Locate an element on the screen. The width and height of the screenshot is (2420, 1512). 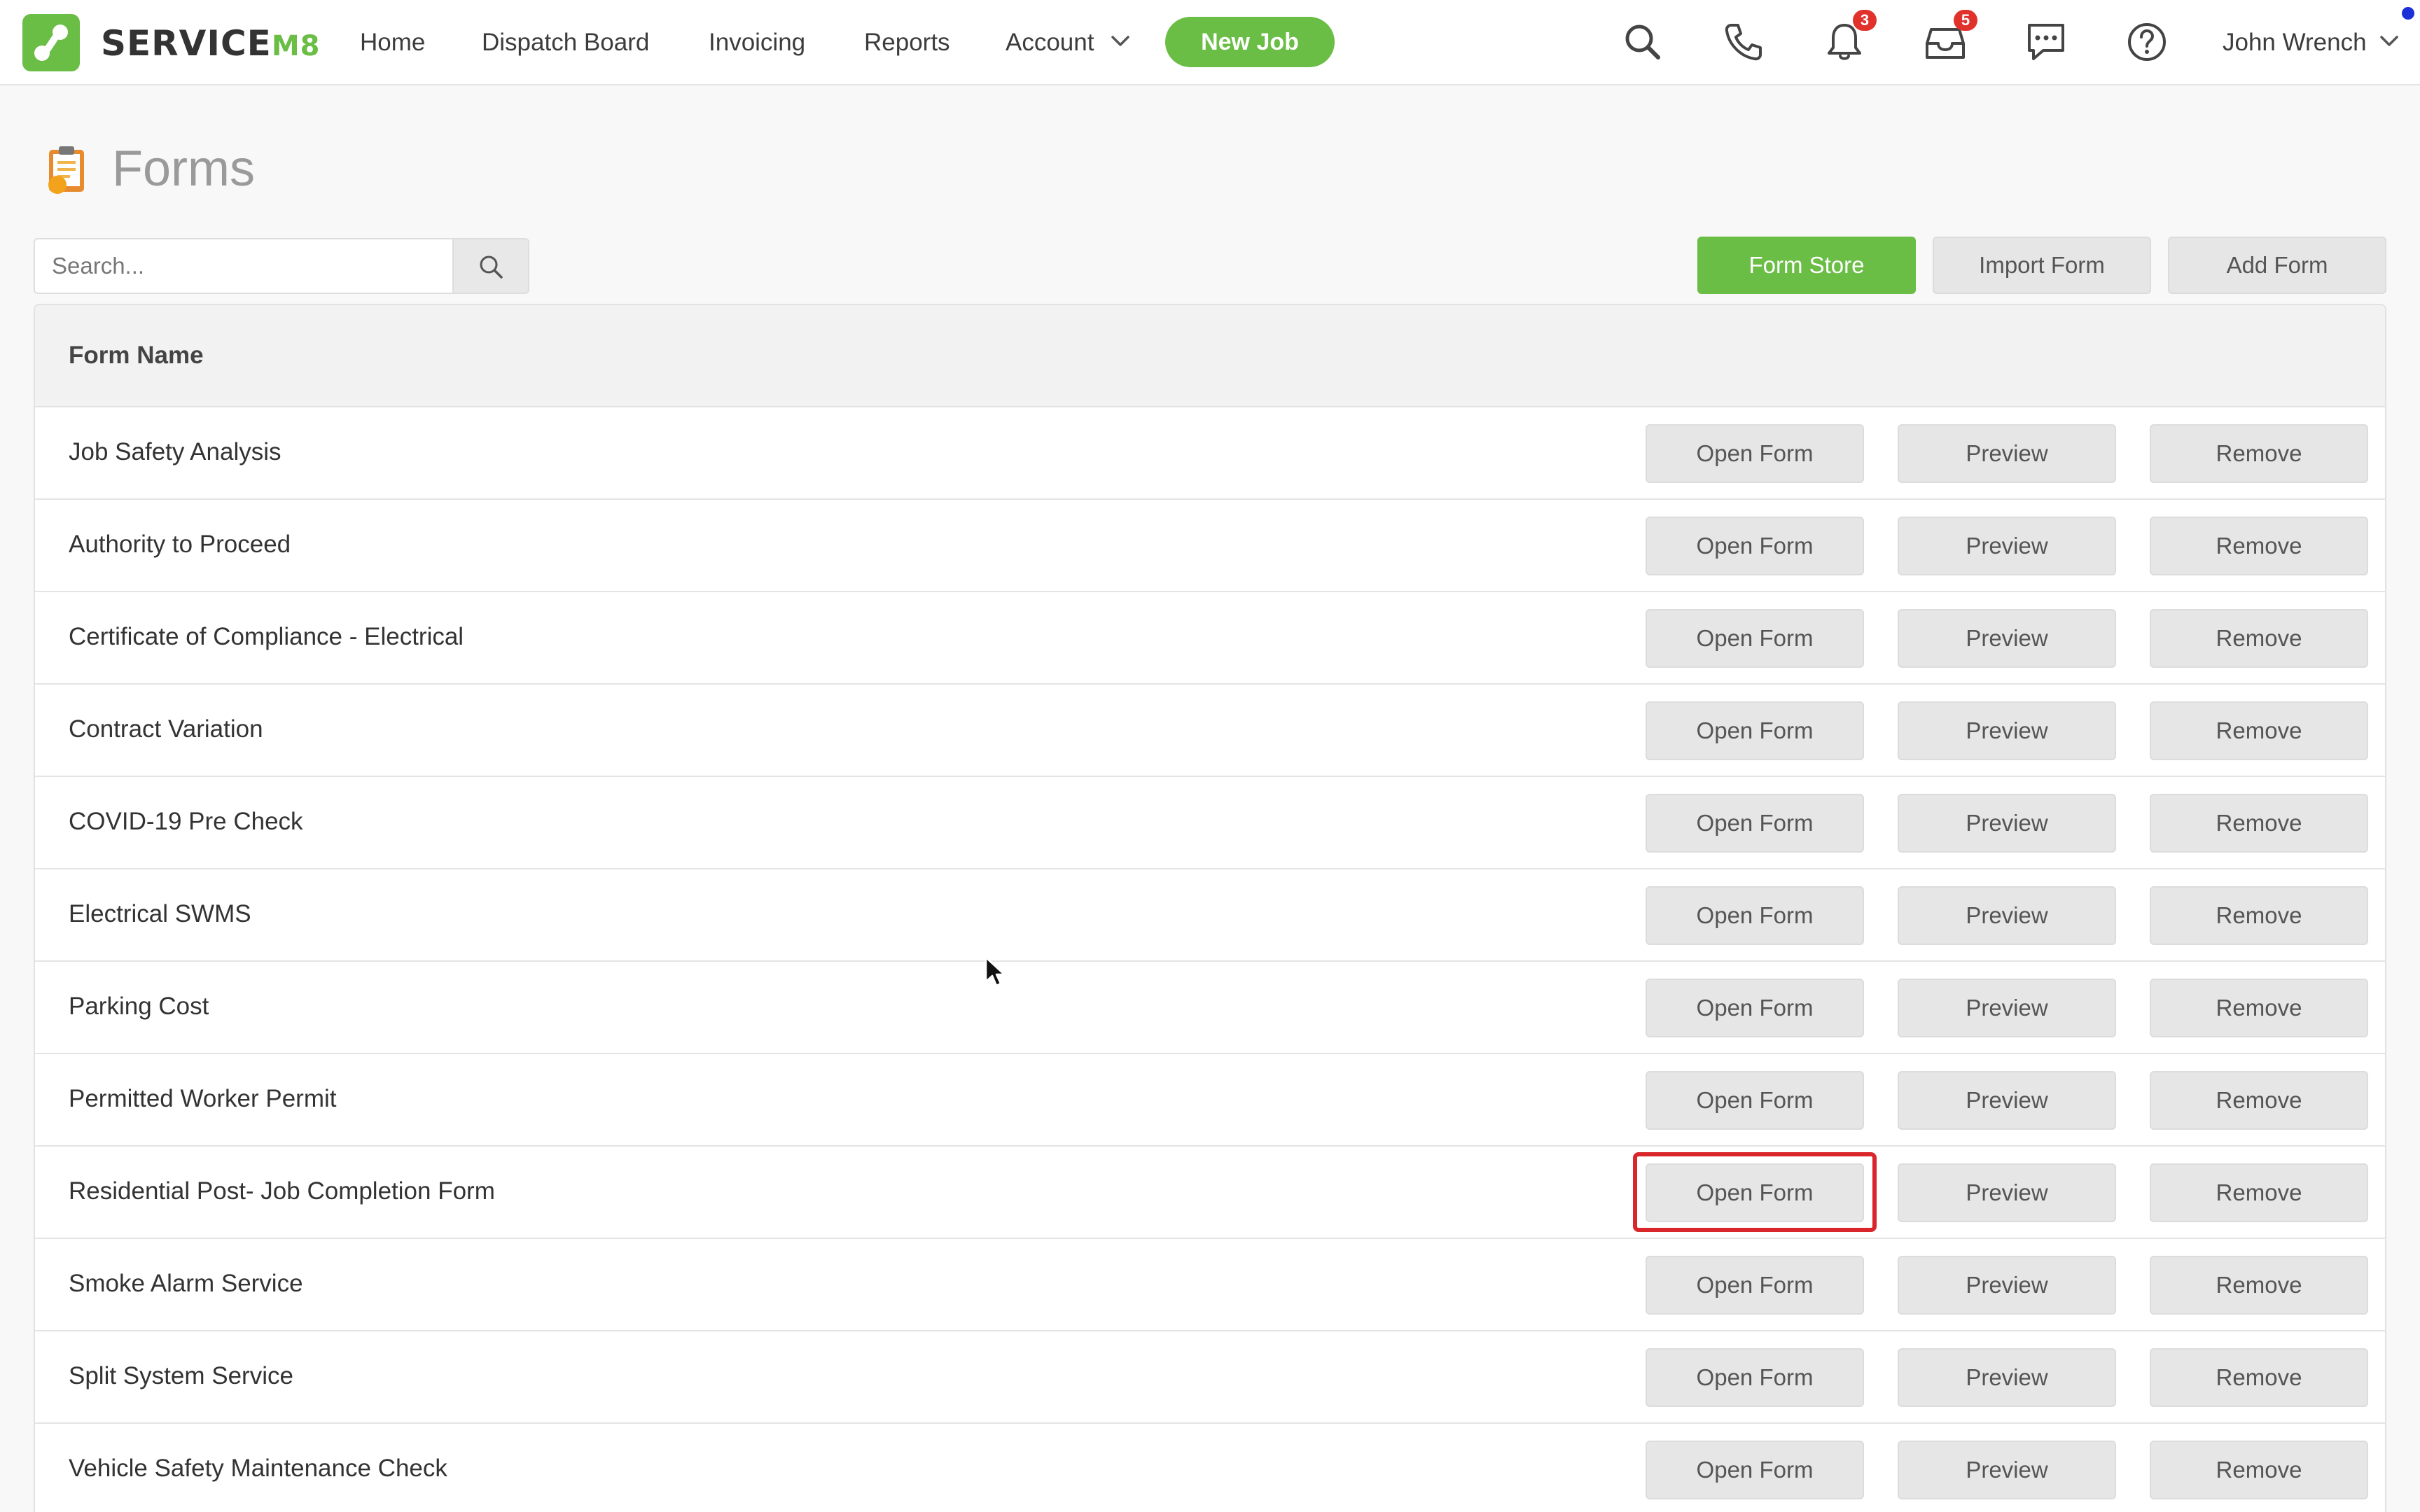
table-row: Parking Cost Open Form Preview Remove is located at coordinates (1210, 1008).